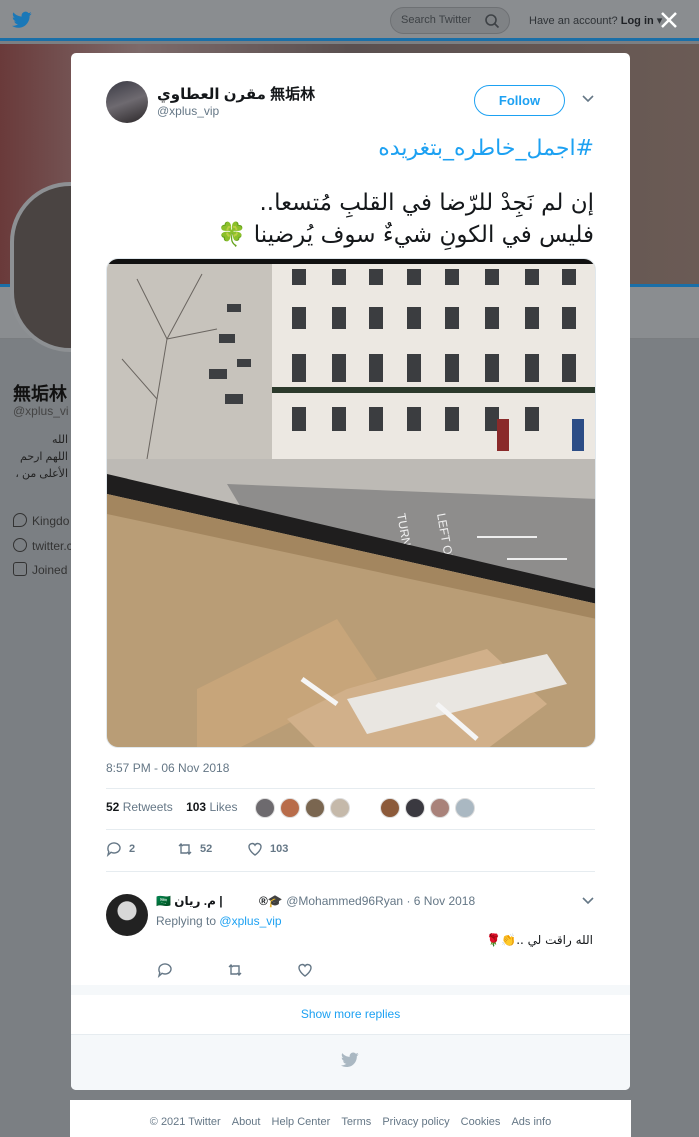 This screenshot has width=699, height=1137. What do you see at coordinates (519, 100) in the screenshot?
I see `follow-button: Follow` at bounding box center [519, 100].